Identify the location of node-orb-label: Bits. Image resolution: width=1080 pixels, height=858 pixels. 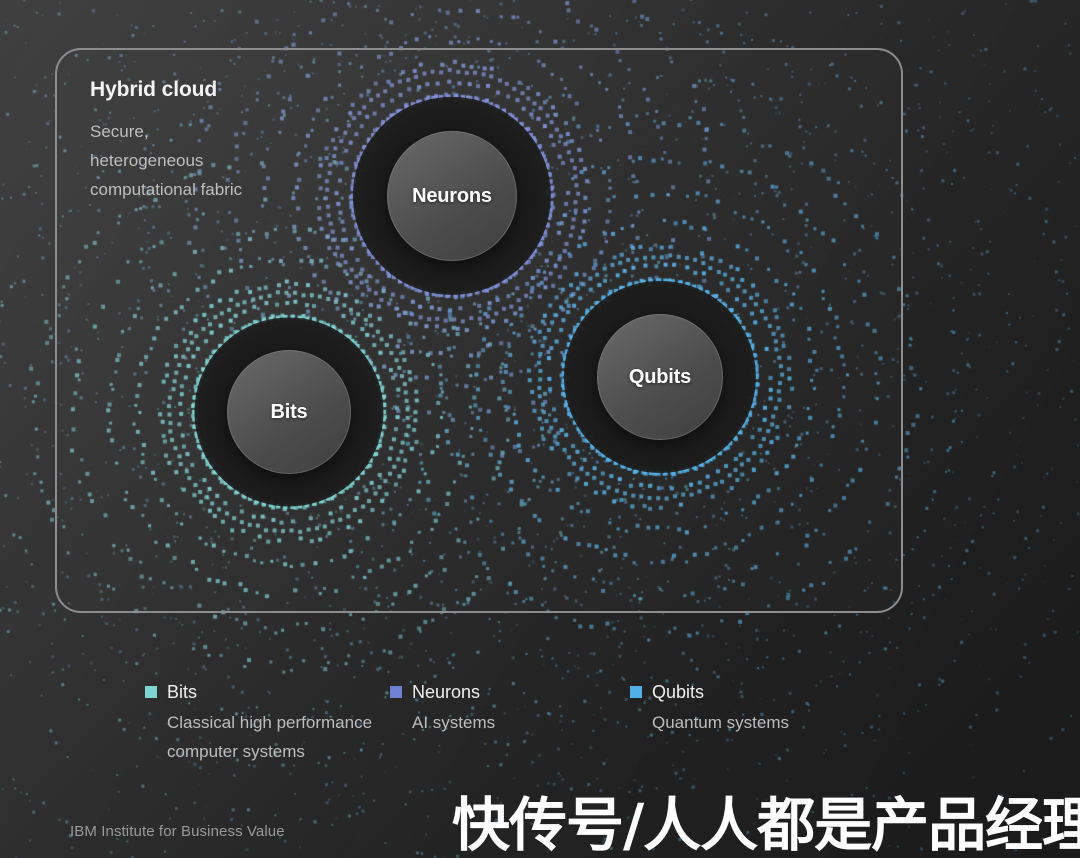
(289, 411).